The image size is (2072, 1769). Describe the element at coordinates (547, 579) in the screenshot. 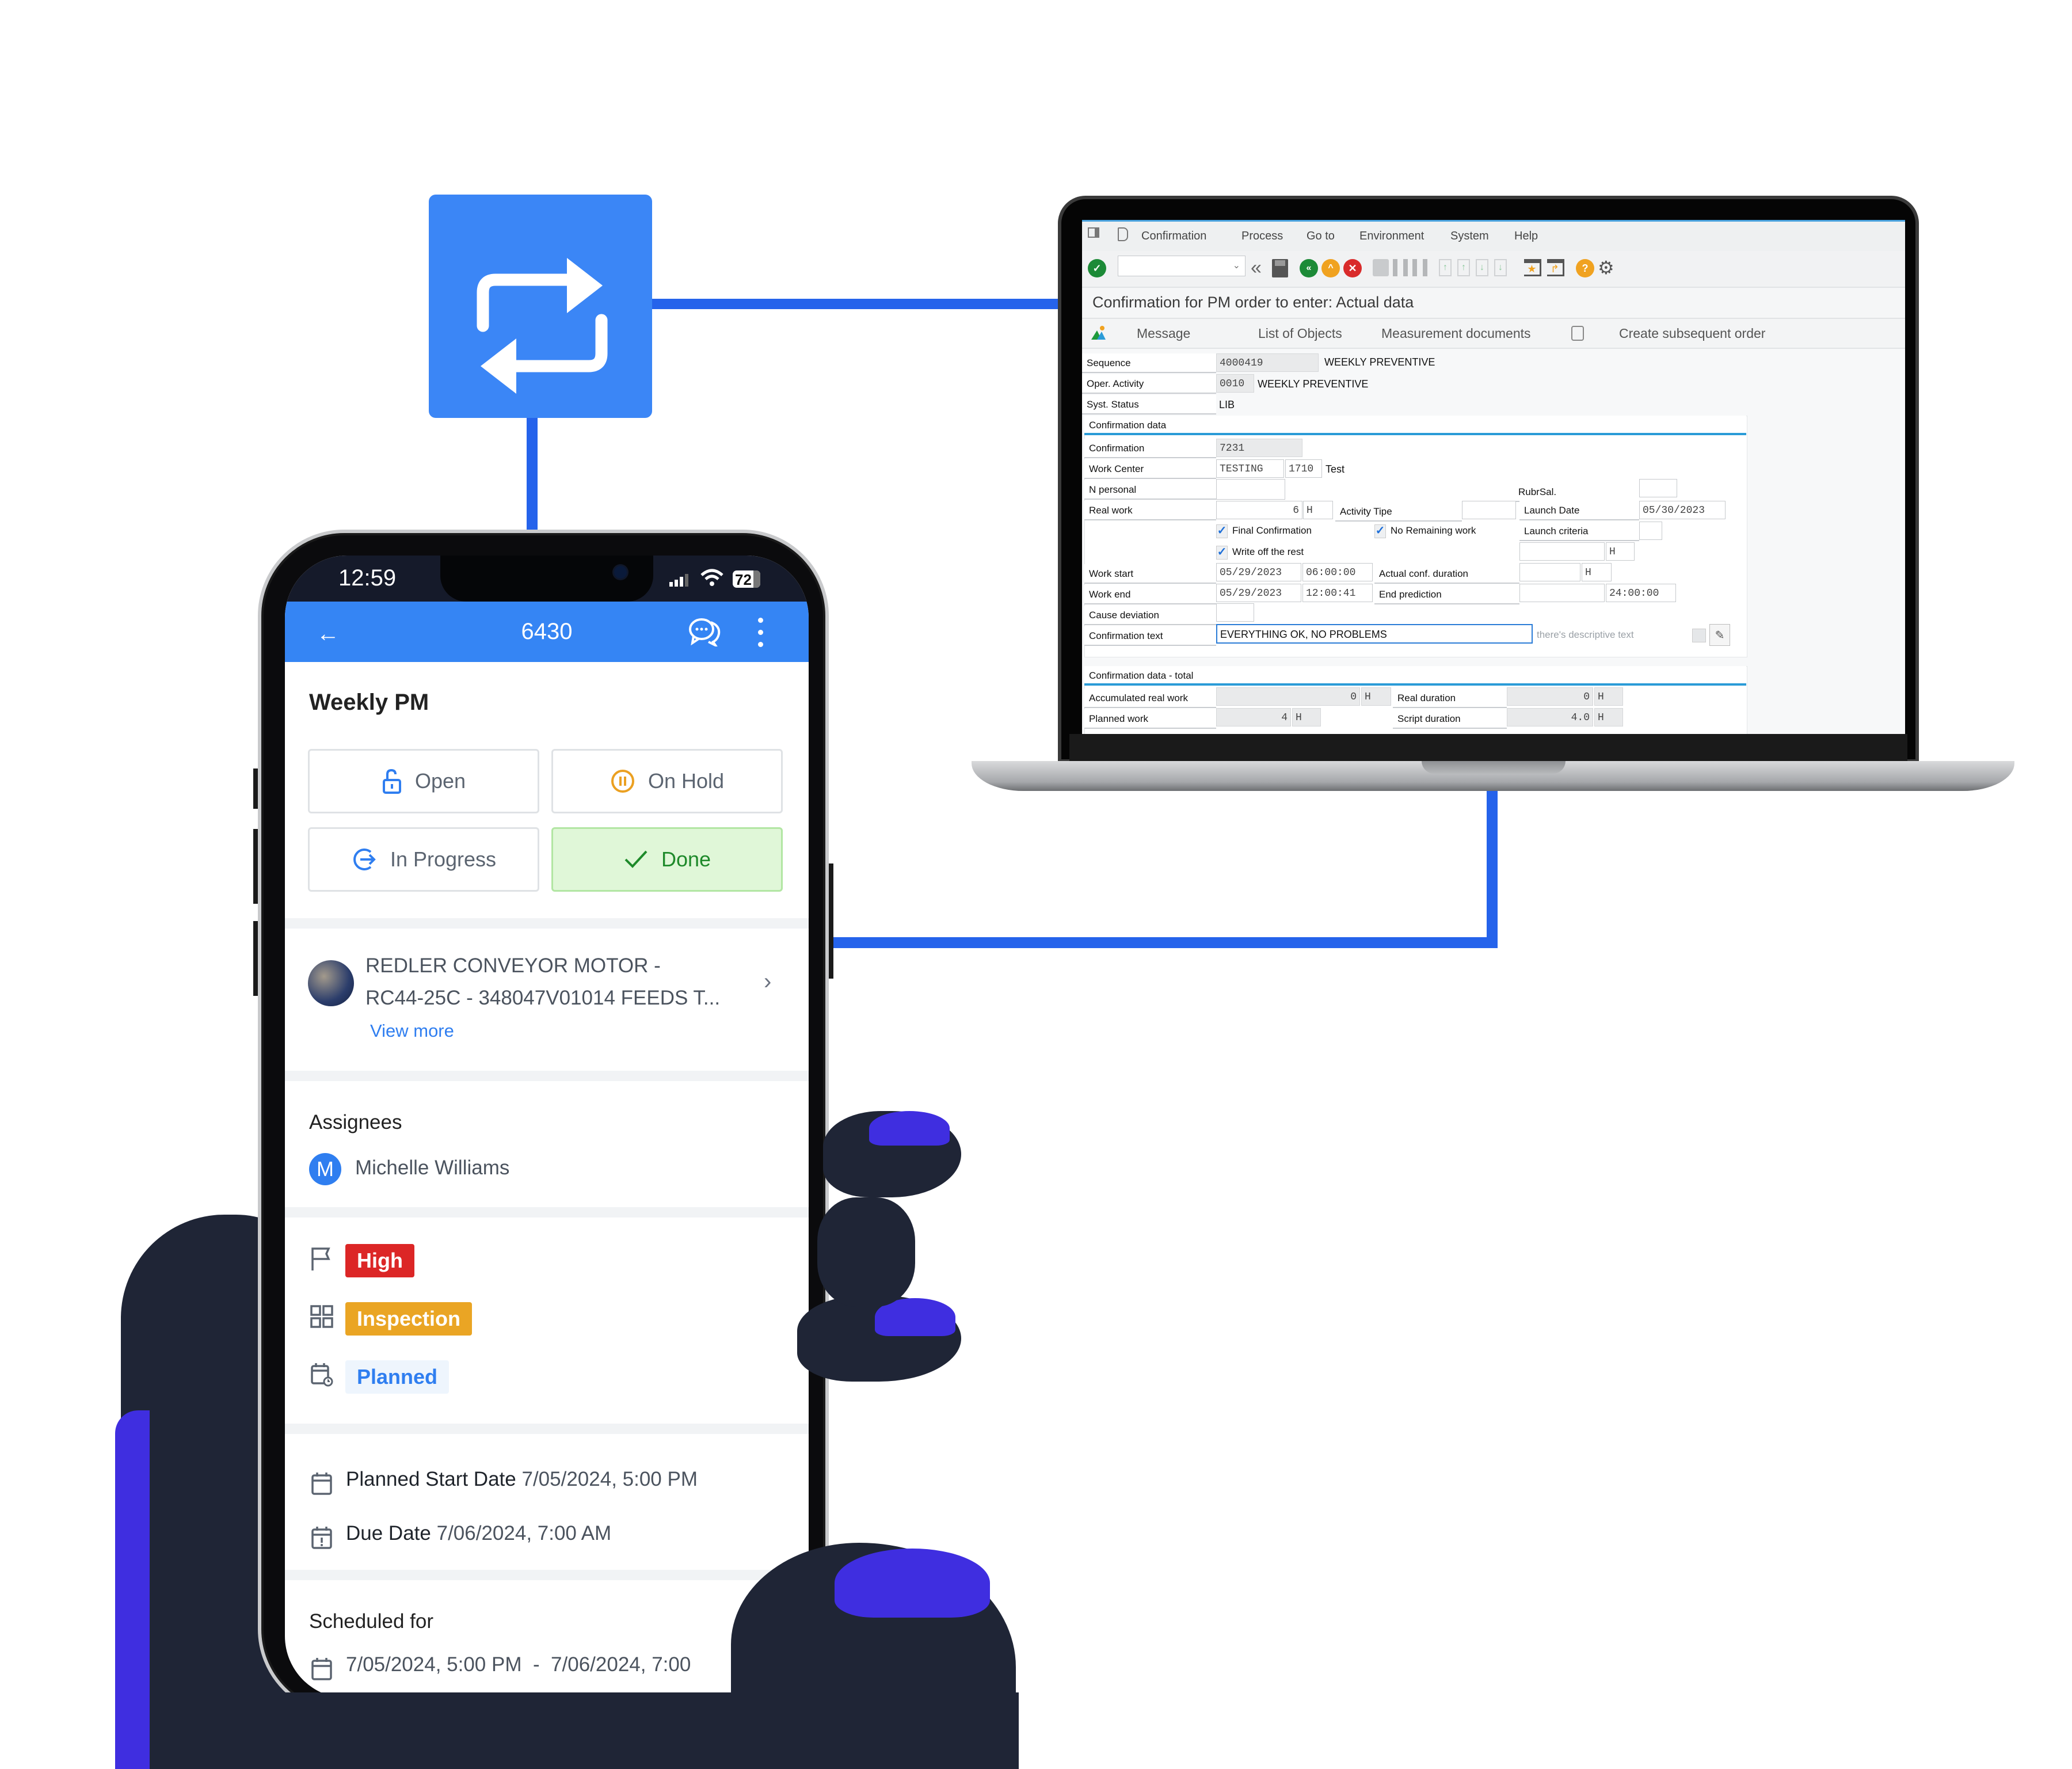

I see `dynamic-island` at that location.